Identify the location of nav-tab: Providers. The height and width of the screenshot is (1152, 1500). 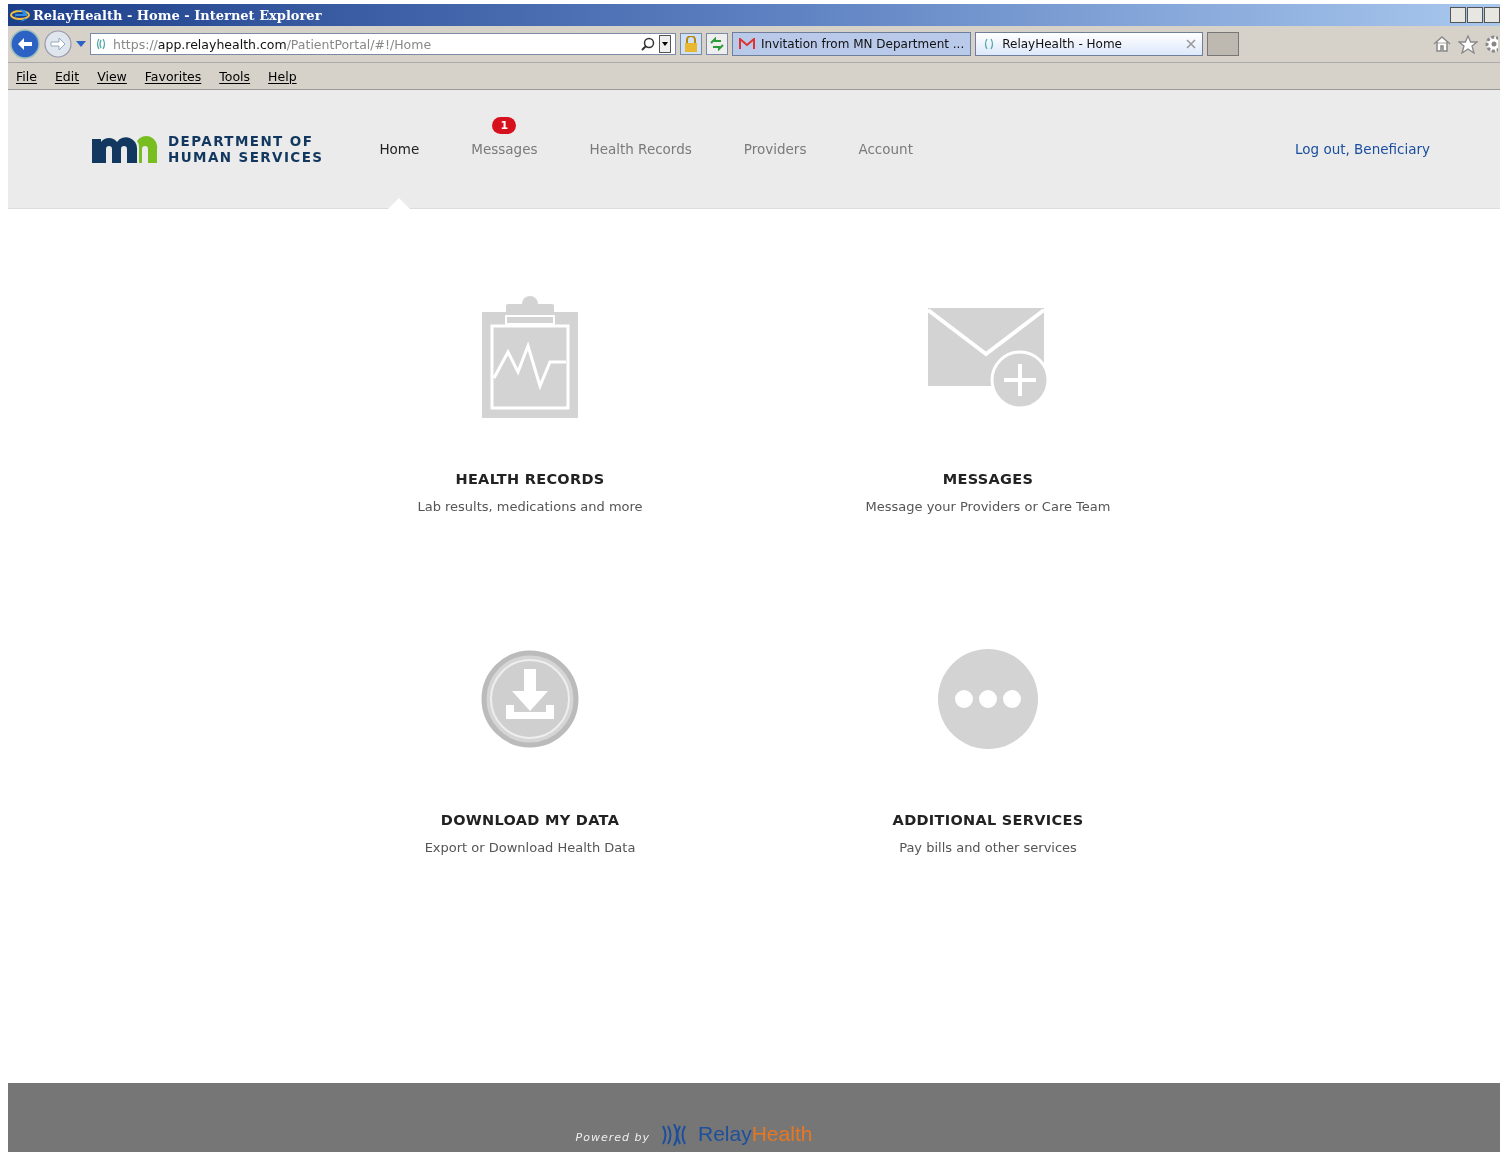
(775, 149).